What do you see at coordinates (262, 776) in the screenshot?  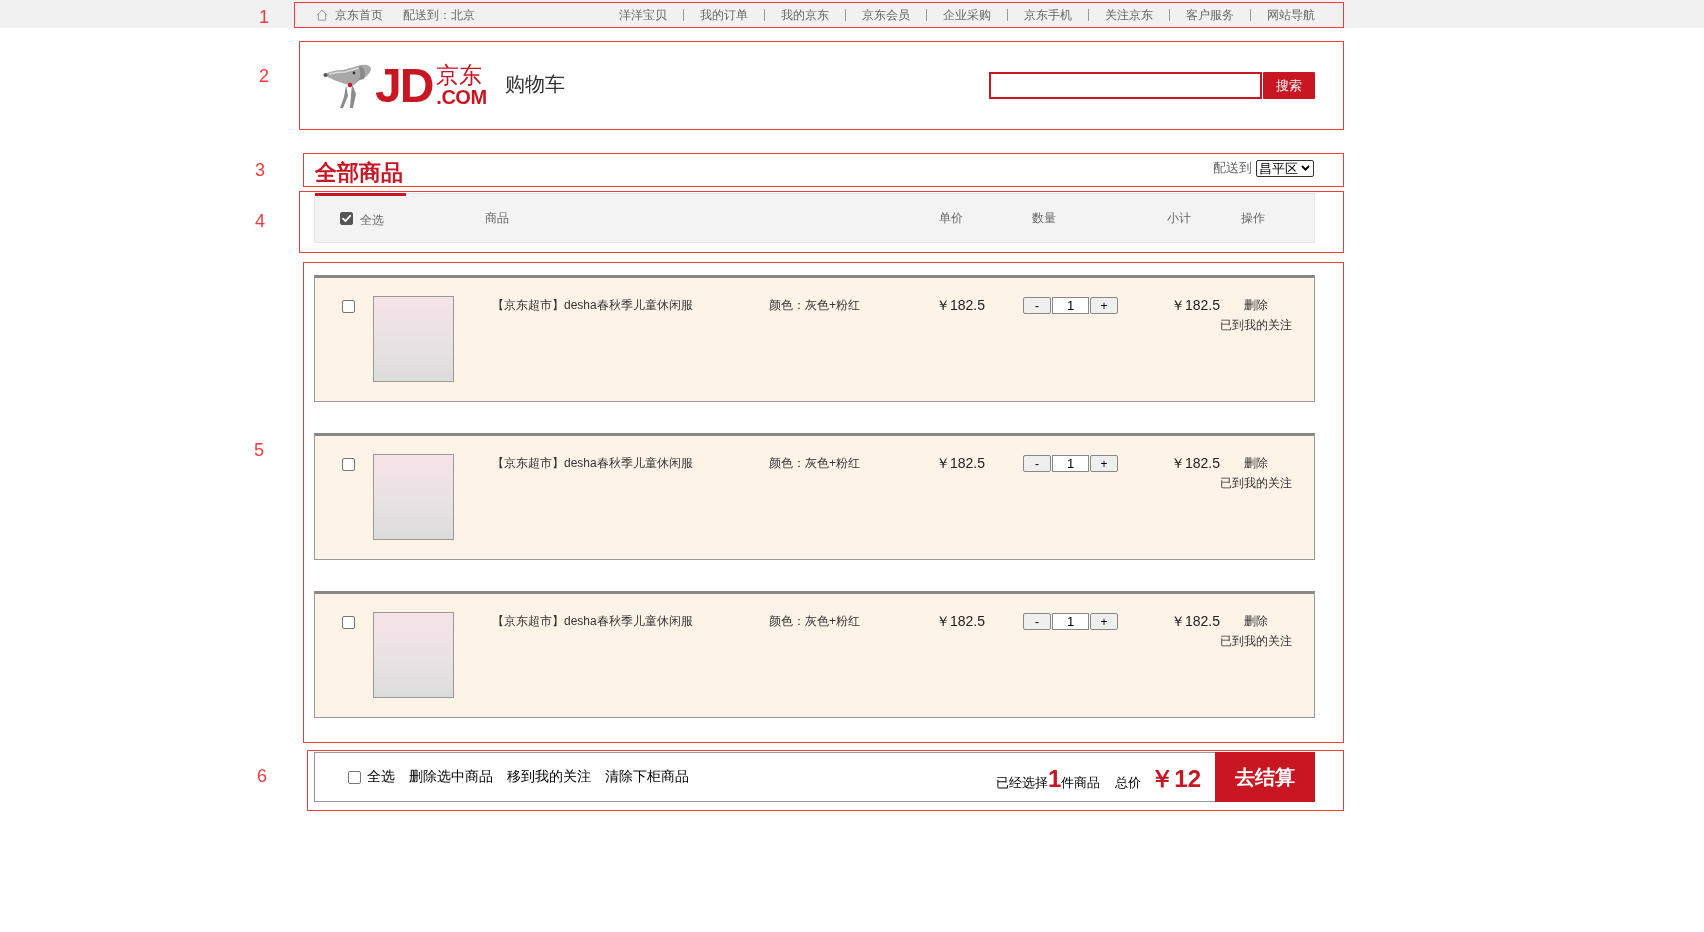 I see `annotation-number: 6` at bounding box center [262, 776].